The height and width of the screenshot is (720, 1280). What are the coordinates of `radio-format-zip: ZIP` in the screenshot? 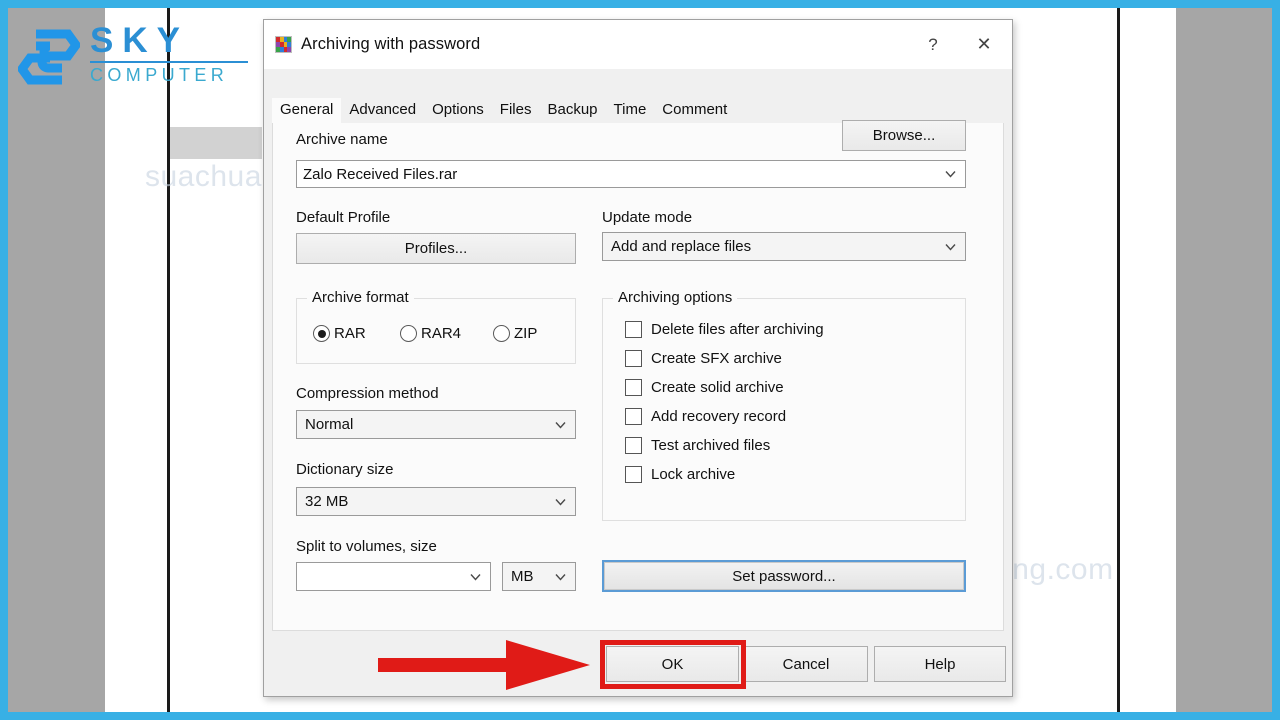 It's located at (515, 333).